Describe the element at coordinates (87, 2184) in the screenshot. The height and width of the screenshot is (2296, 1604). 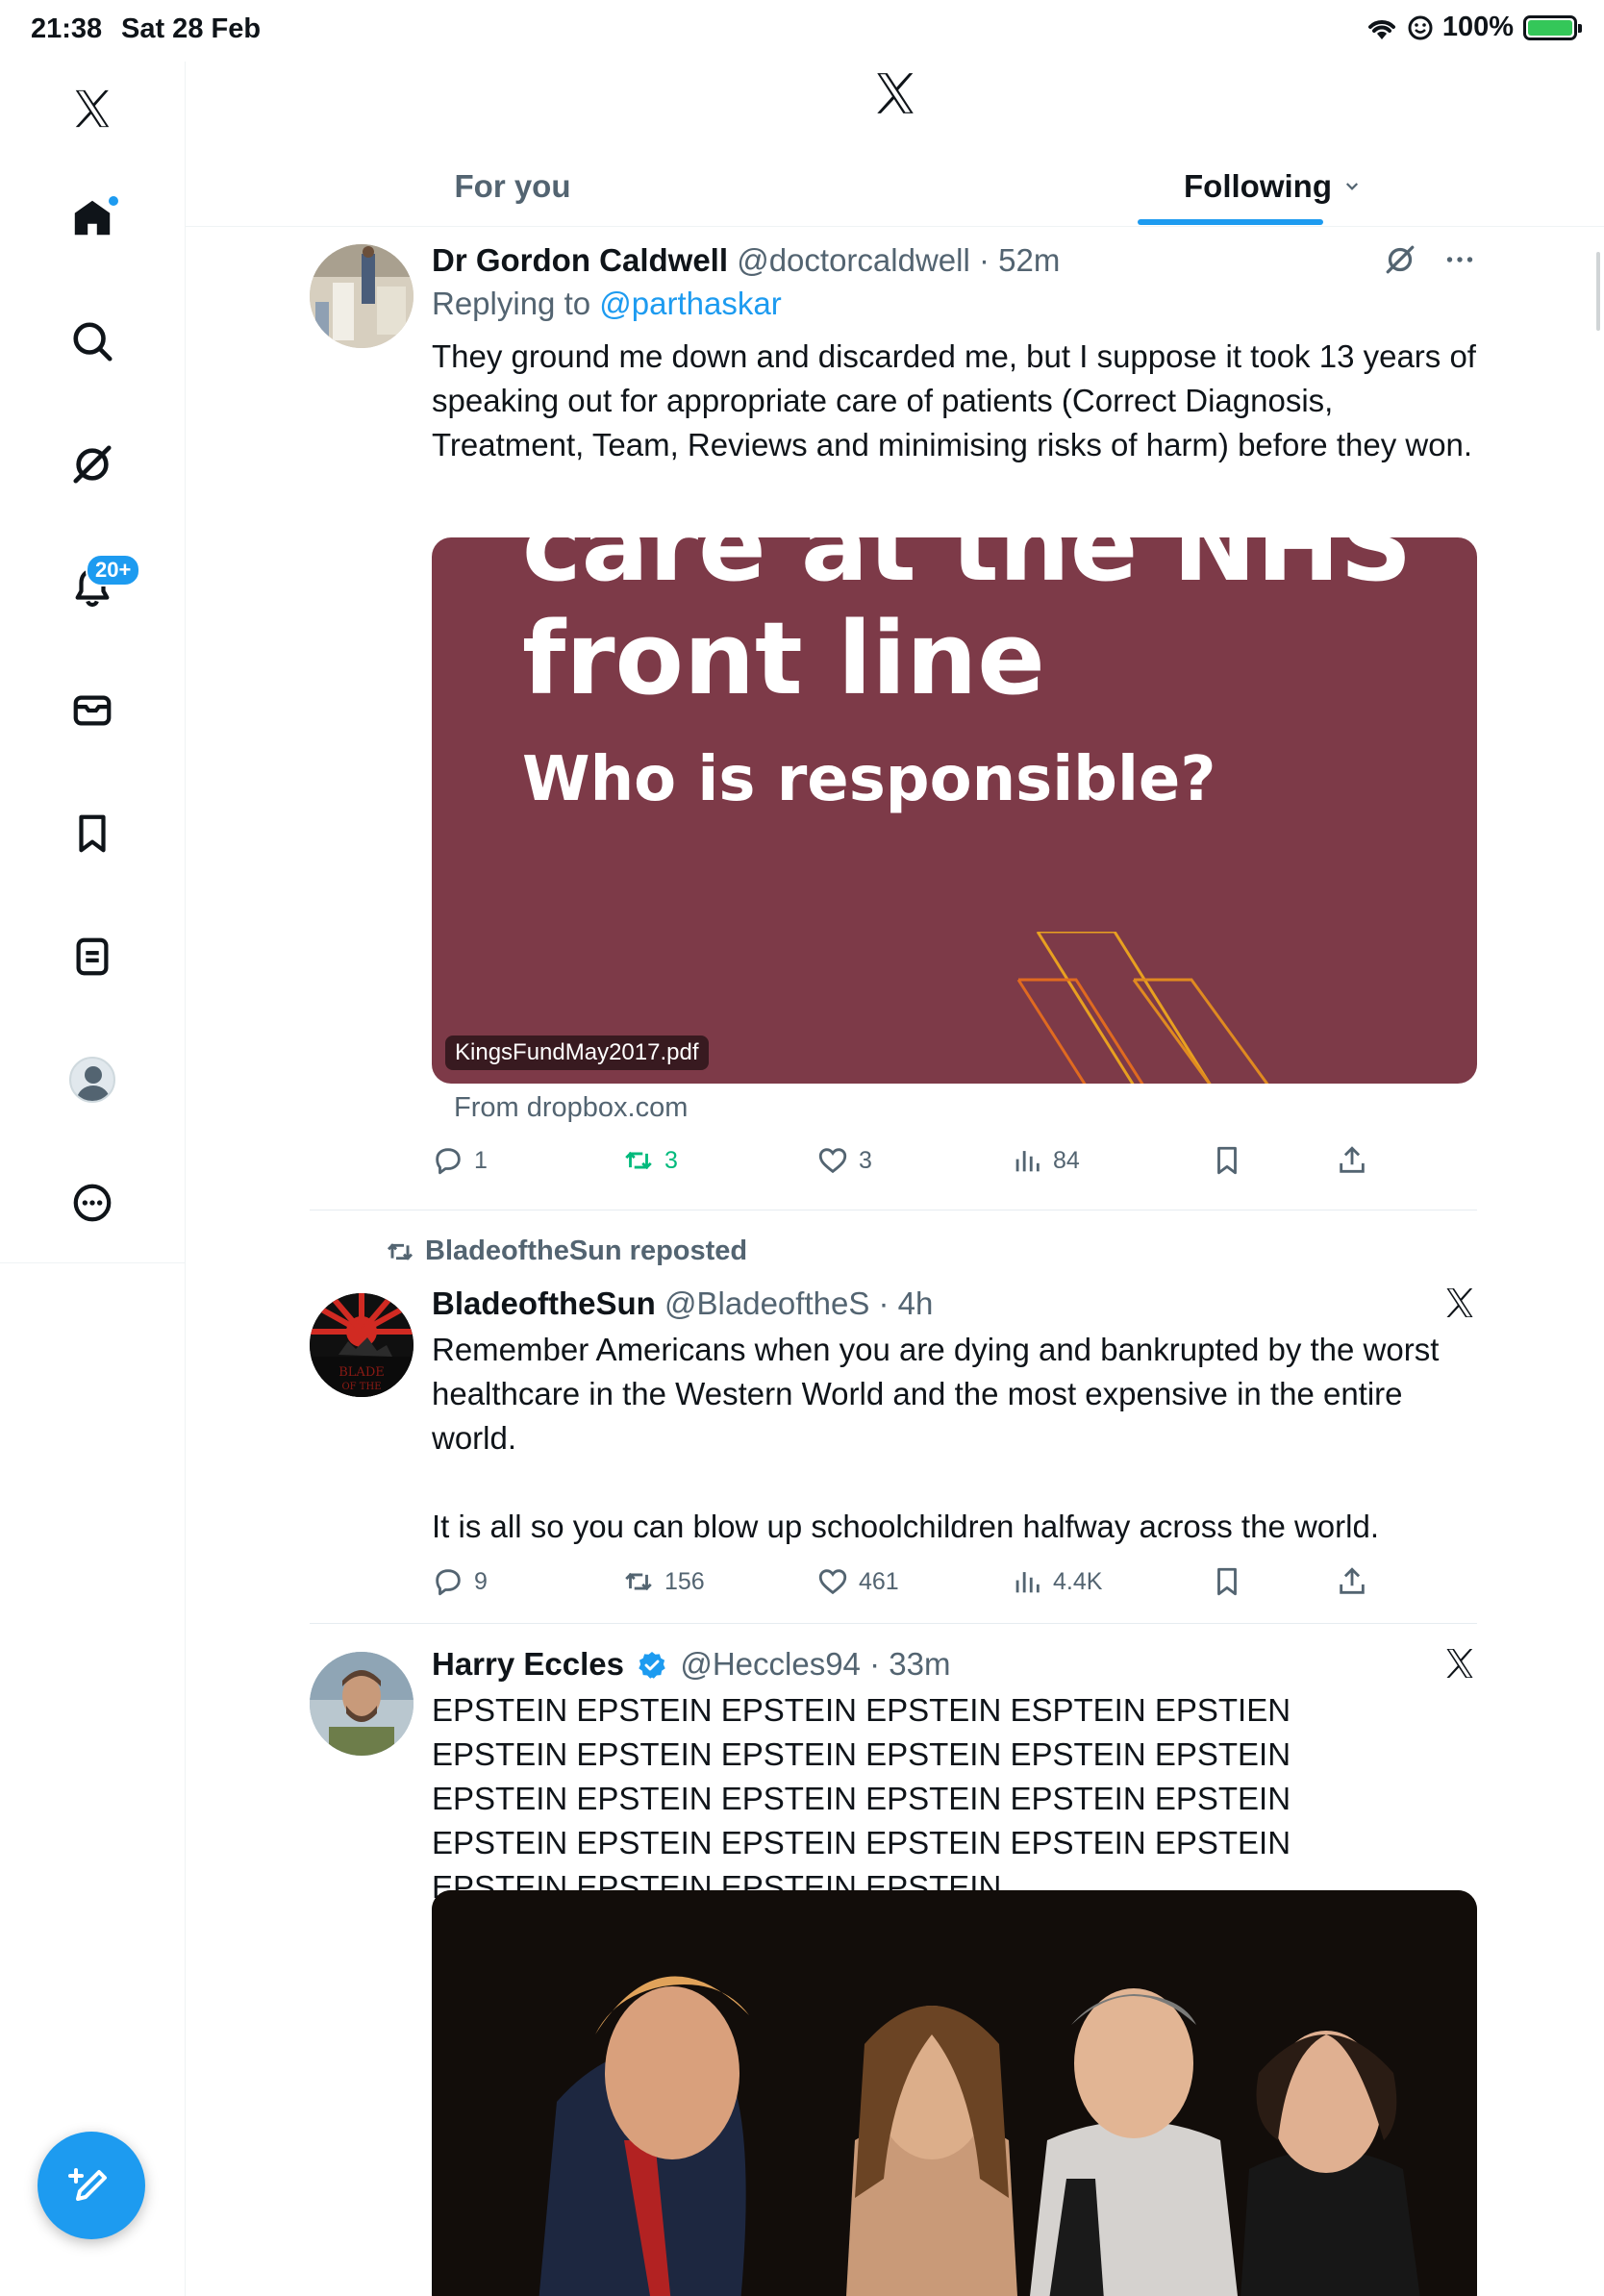
I see `compose-icon` at that location.